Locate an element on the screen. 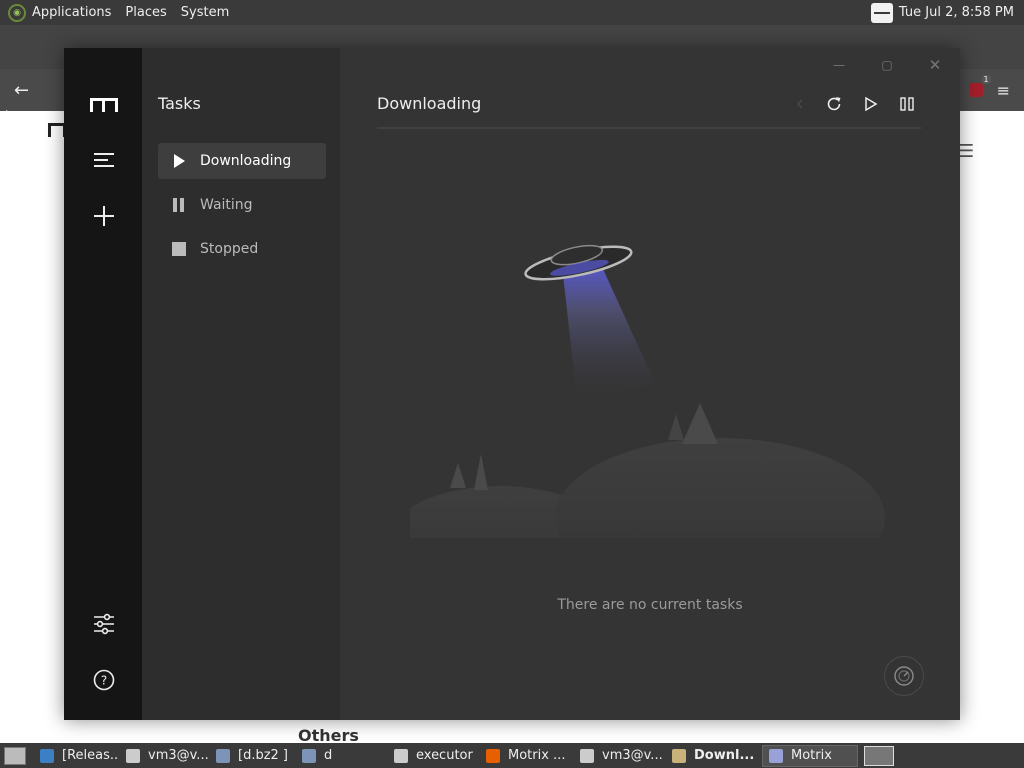 The height and width of the screenshot is (768, 1024). distro-logo-icon: ◉ is located at coordinates (17, 12).